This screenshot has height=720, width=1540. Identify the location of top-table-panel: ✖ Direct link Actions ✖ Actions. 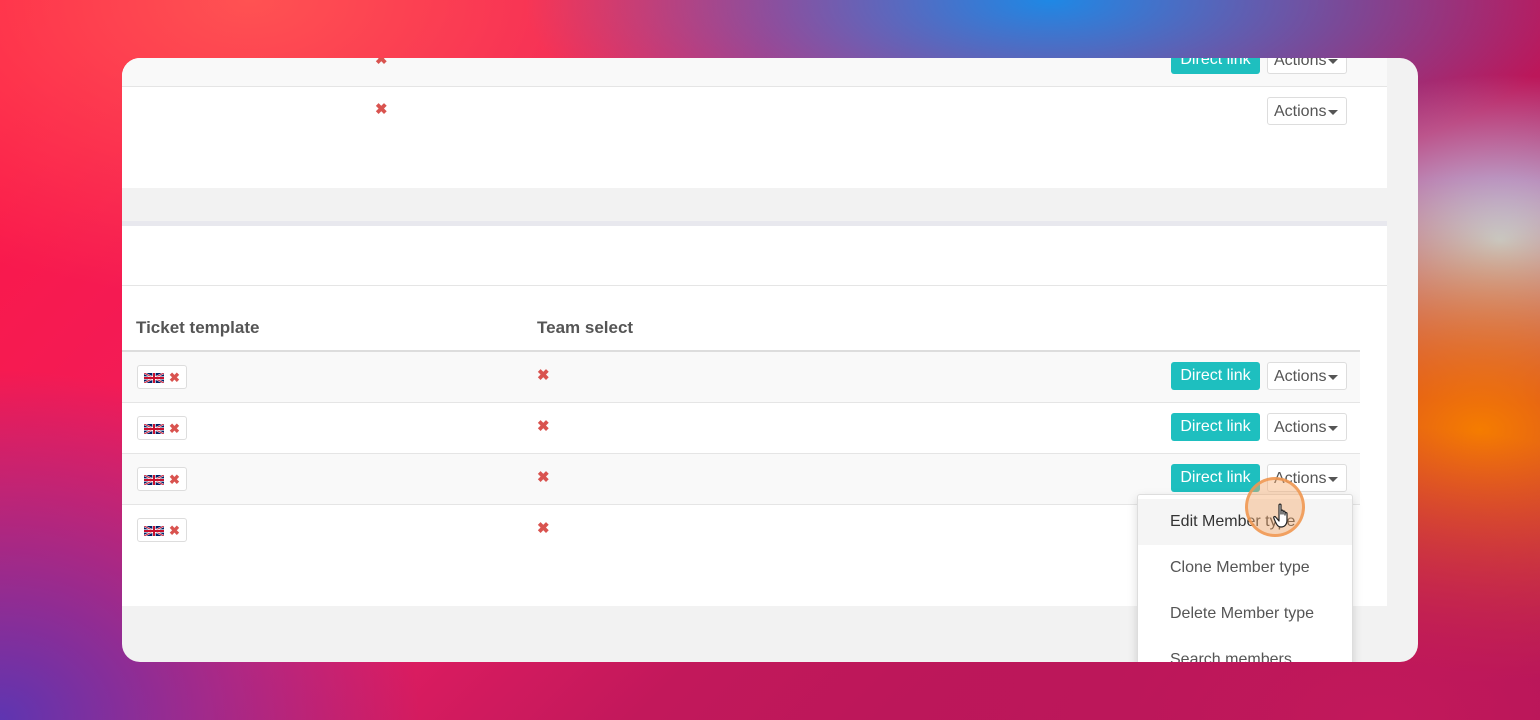
(754, 123).